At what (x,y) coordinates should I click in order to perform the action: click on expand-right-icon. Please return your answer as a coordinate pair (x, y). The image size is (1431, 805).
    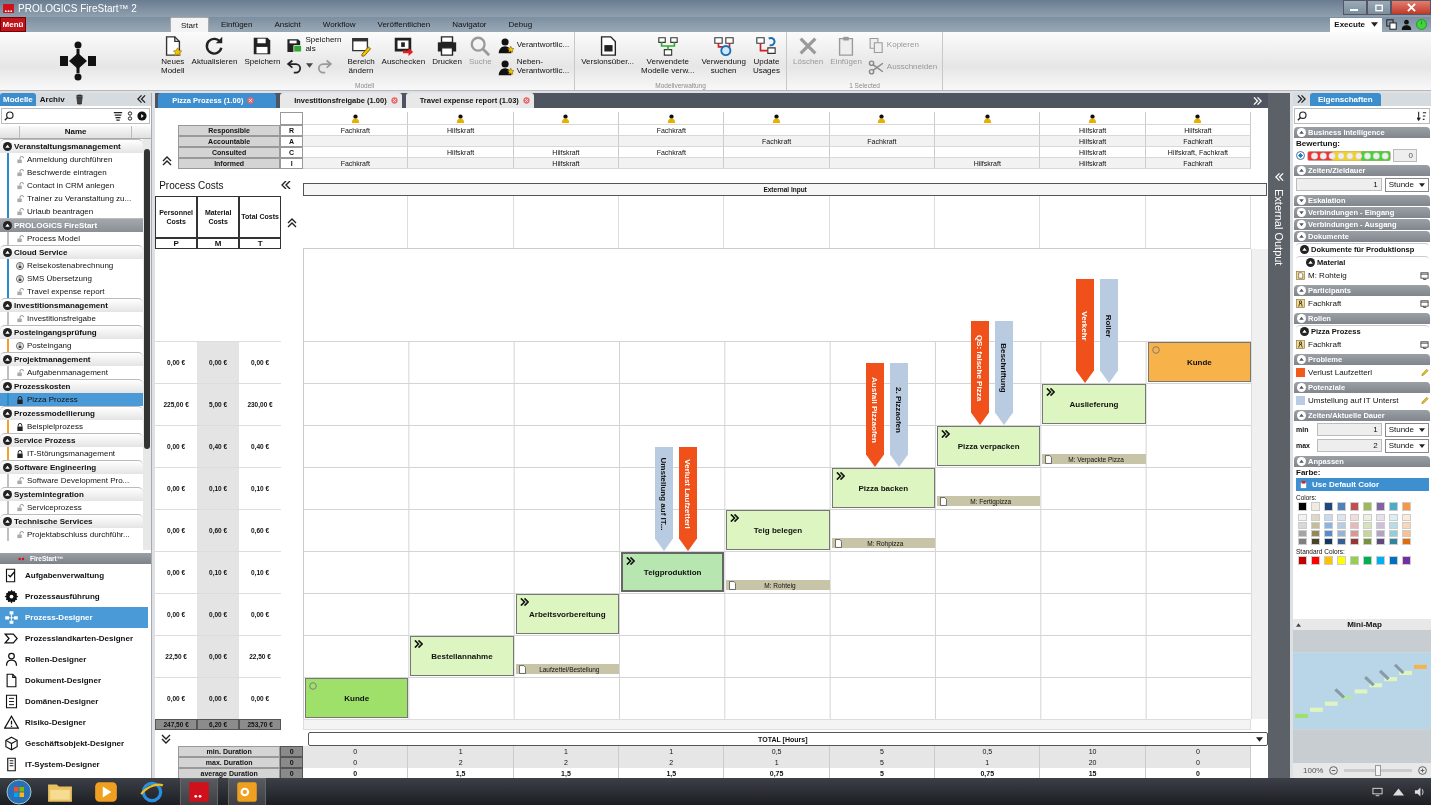
    Looking at the image, I should click on (1301, 99).